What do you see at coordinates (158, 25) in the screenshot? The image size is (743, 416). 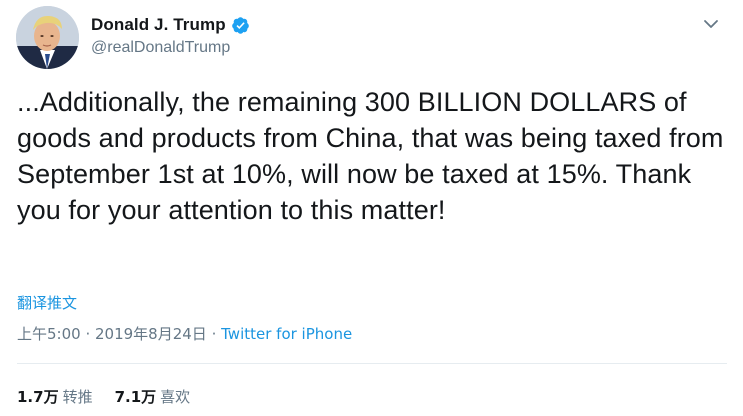 I see `display-name: Donald J. Trump` at bounding box center [158, 25].